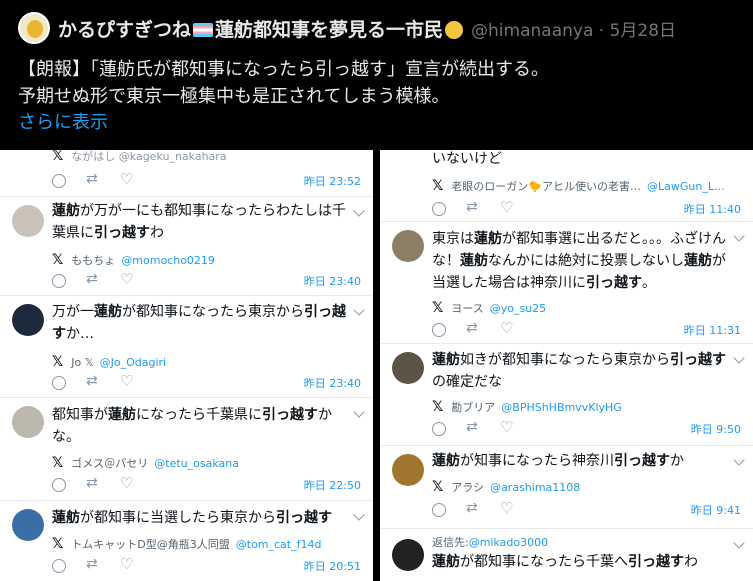 The width and height of the screenshot is (753, 581). I want to click on display-name: かるぴすぎつね 蓮舫都知事を夢見る一市民, so click(261, 28).